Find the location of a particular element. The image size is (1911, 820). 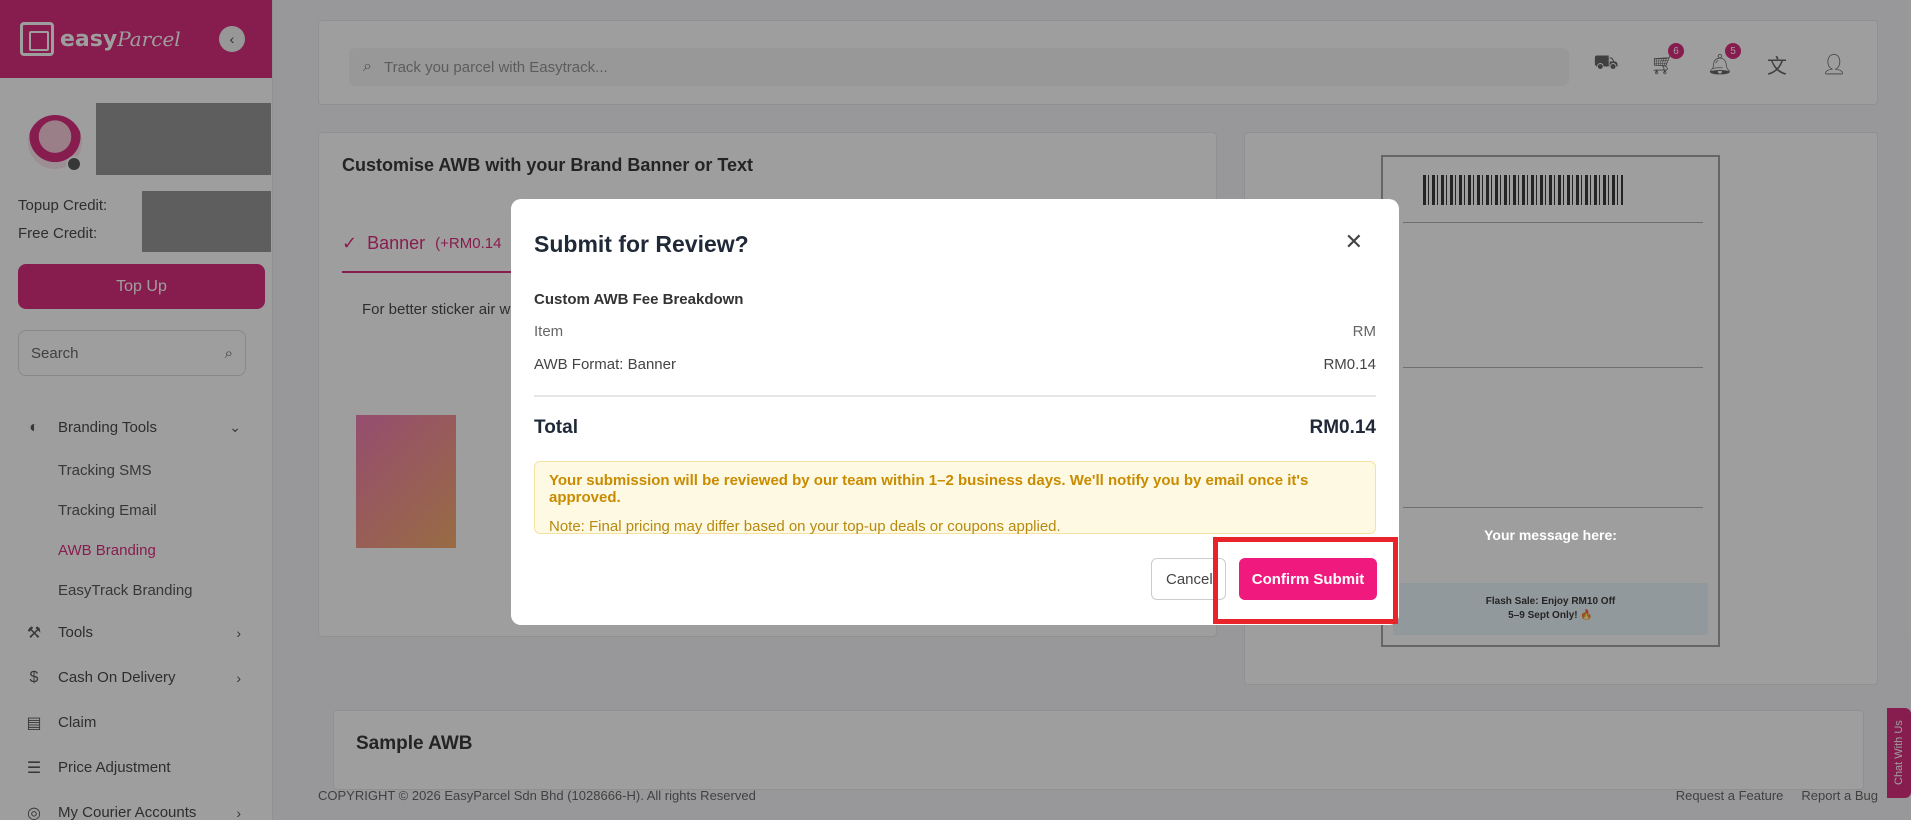

column-item: Item is located at coordinates (549, 331).